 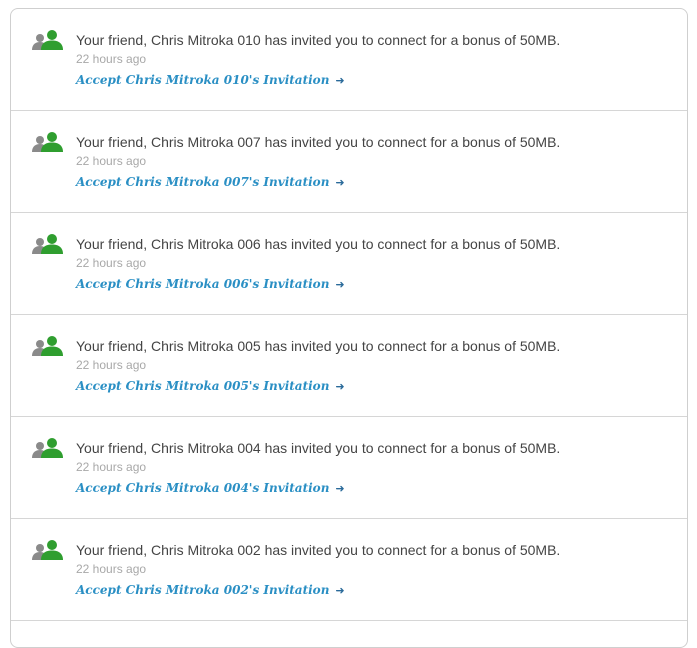 I want to click on accept-invitation-link: Accept Chris Mitroka 006's Invitation ➜, so click(x=210, y=284).